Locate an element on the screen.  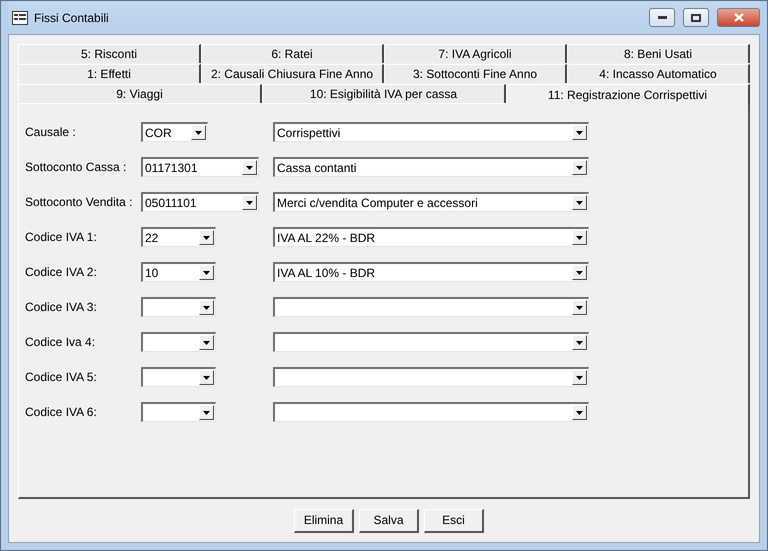
field-label: Sottoconto Cassa : is located at coordinates (76, 167).